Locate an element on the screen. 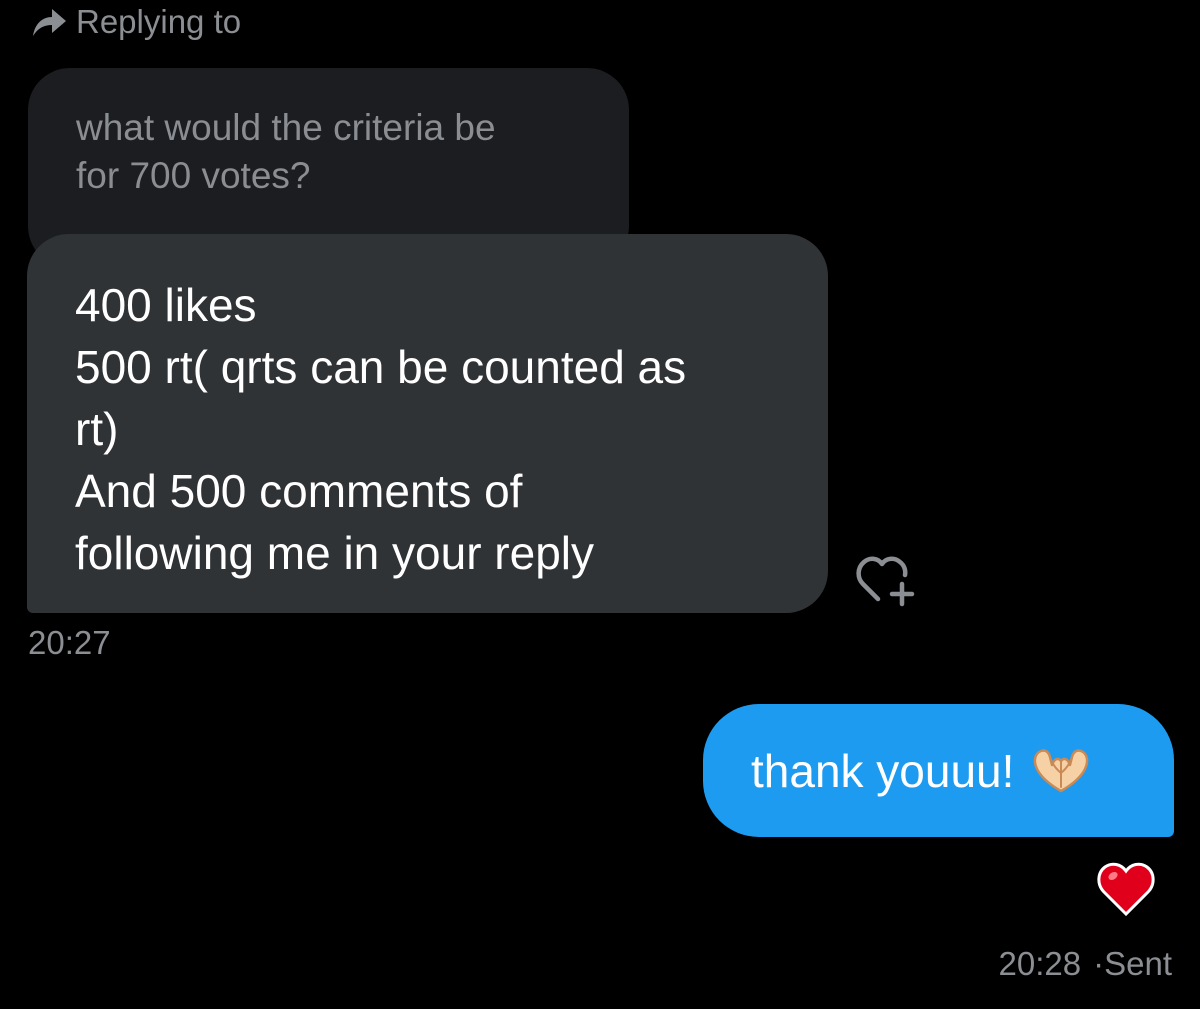 The image size is (1200, 1009). sent-status: ·Sent is located at coordinates (1132, 963).